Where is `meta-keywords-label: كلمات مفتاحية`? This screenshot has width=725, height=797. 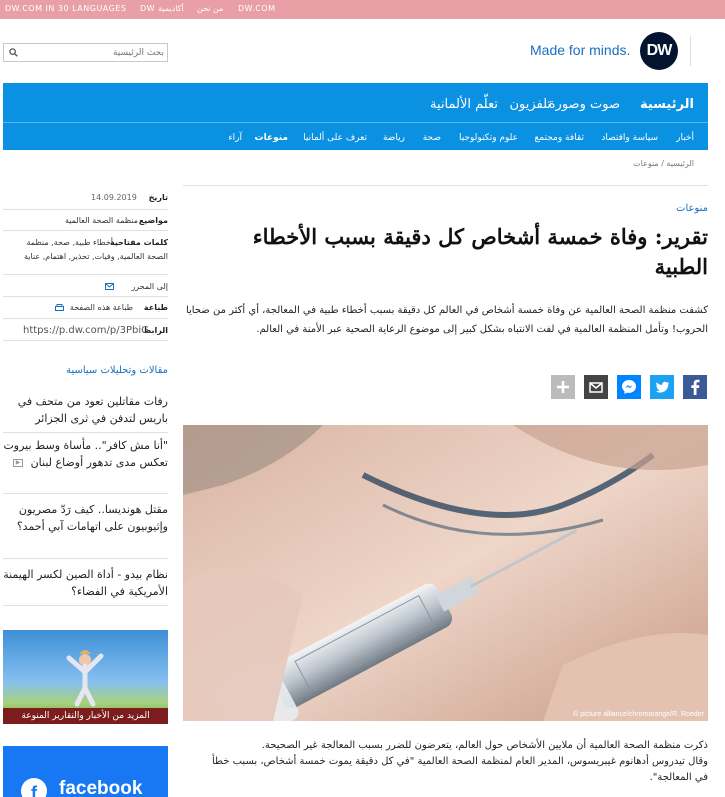
meta-keywords-label: كلمات مفتاحية is located at coordinates (139, 242).